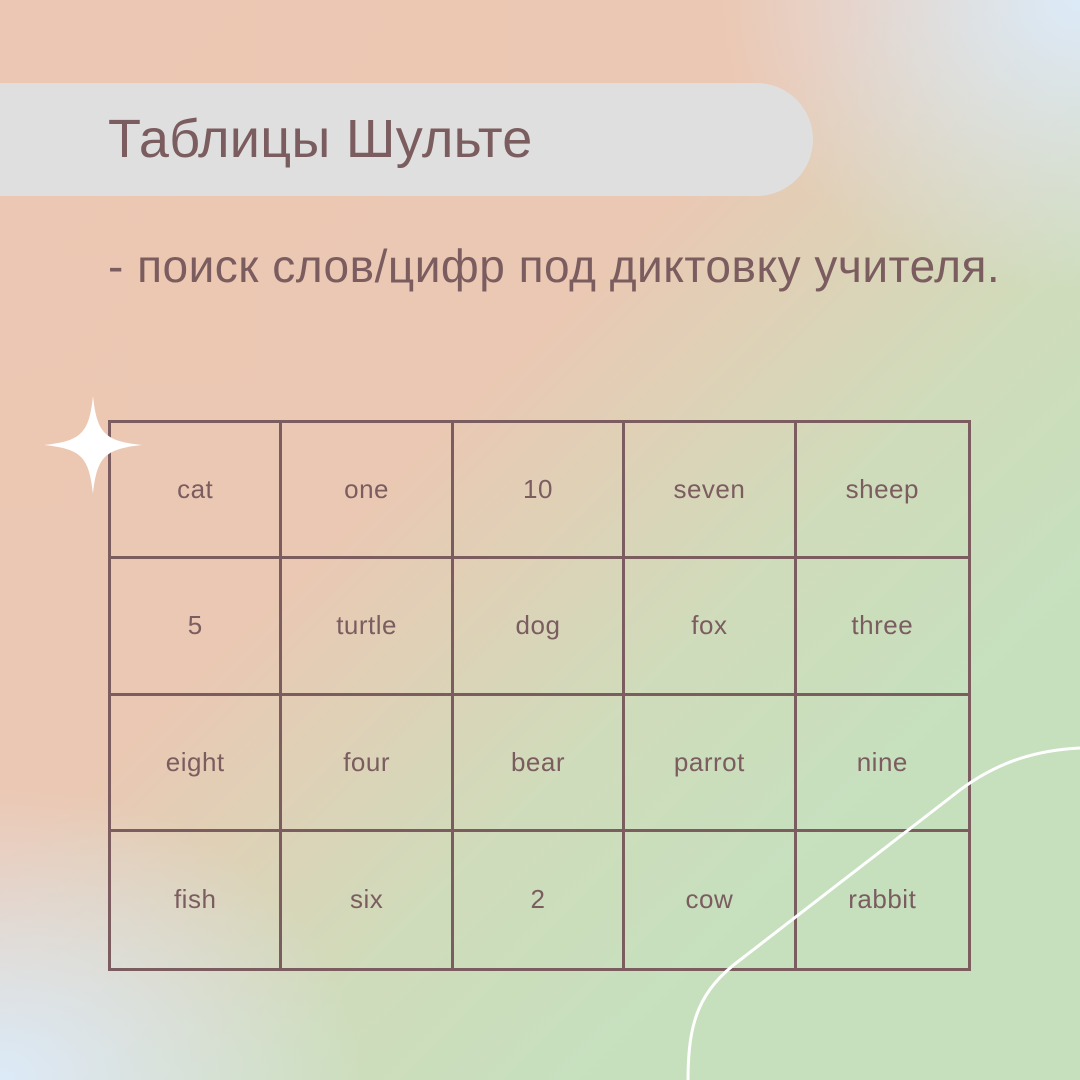 Image resolution: width=1080 pixels, height=1080 pixels. What do you see at coordinates (368, 491) in the screenshot?
I see `table-cell: one` at bounding box center [368, 491].